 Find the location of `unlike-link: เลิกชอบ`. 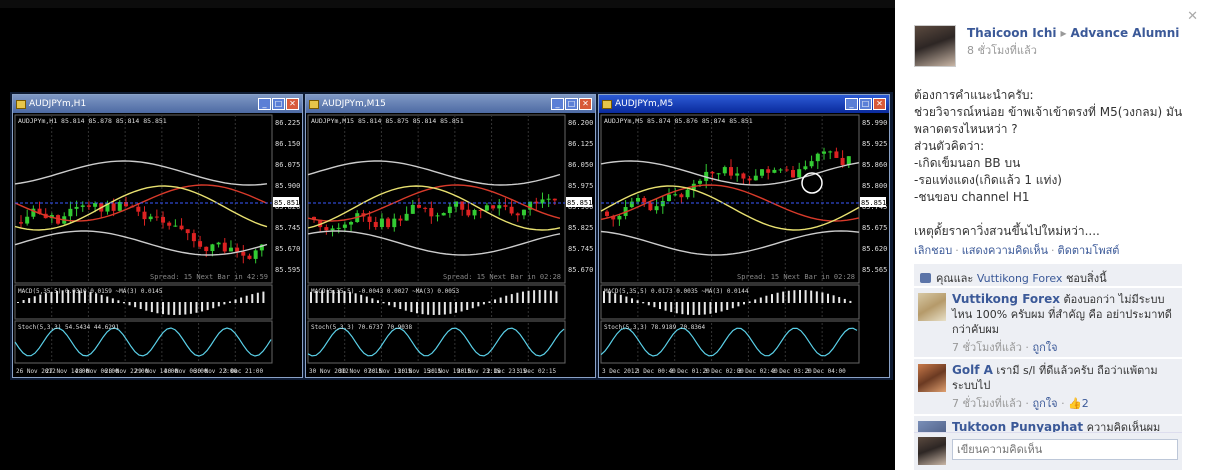

unlike-link: เลิกชอบ is located at coordinates (933, 250).